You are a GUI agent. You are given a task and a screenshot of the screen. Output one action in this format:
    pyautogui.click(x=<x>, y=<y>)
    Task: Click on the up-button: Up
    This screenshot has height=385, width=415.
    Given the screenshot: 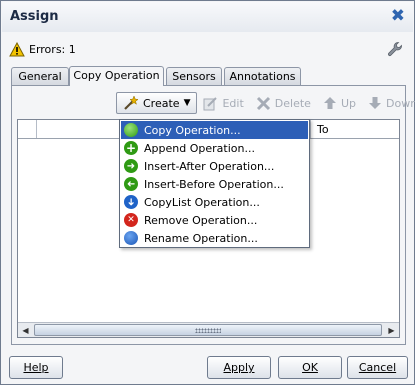 What is the action you would take?
    pyautogui.click(x=339, y=103)
    